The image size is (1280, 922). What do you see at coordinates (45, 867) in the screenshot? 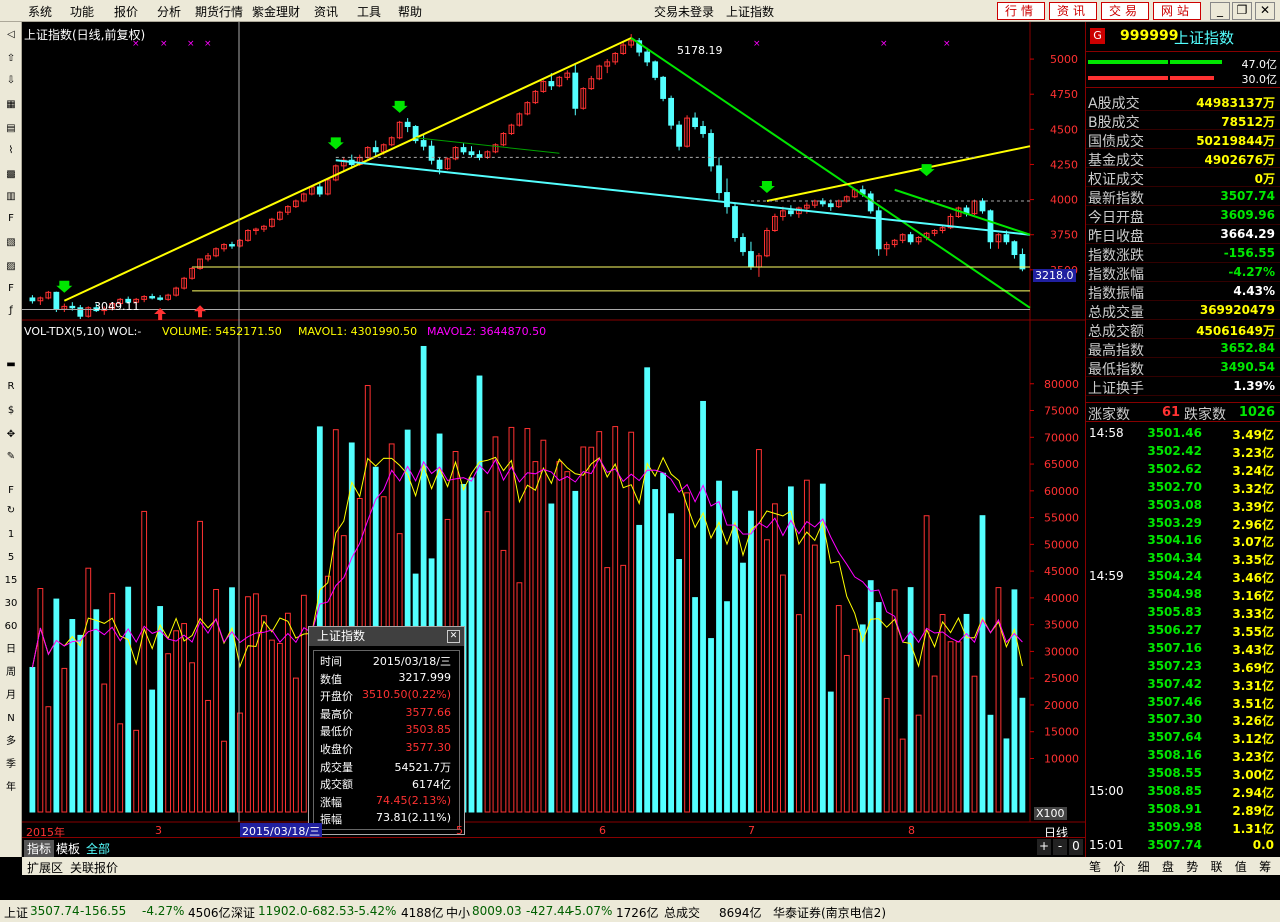
I see `tab-extension: 扩展区` at bounding box center [45, 867].